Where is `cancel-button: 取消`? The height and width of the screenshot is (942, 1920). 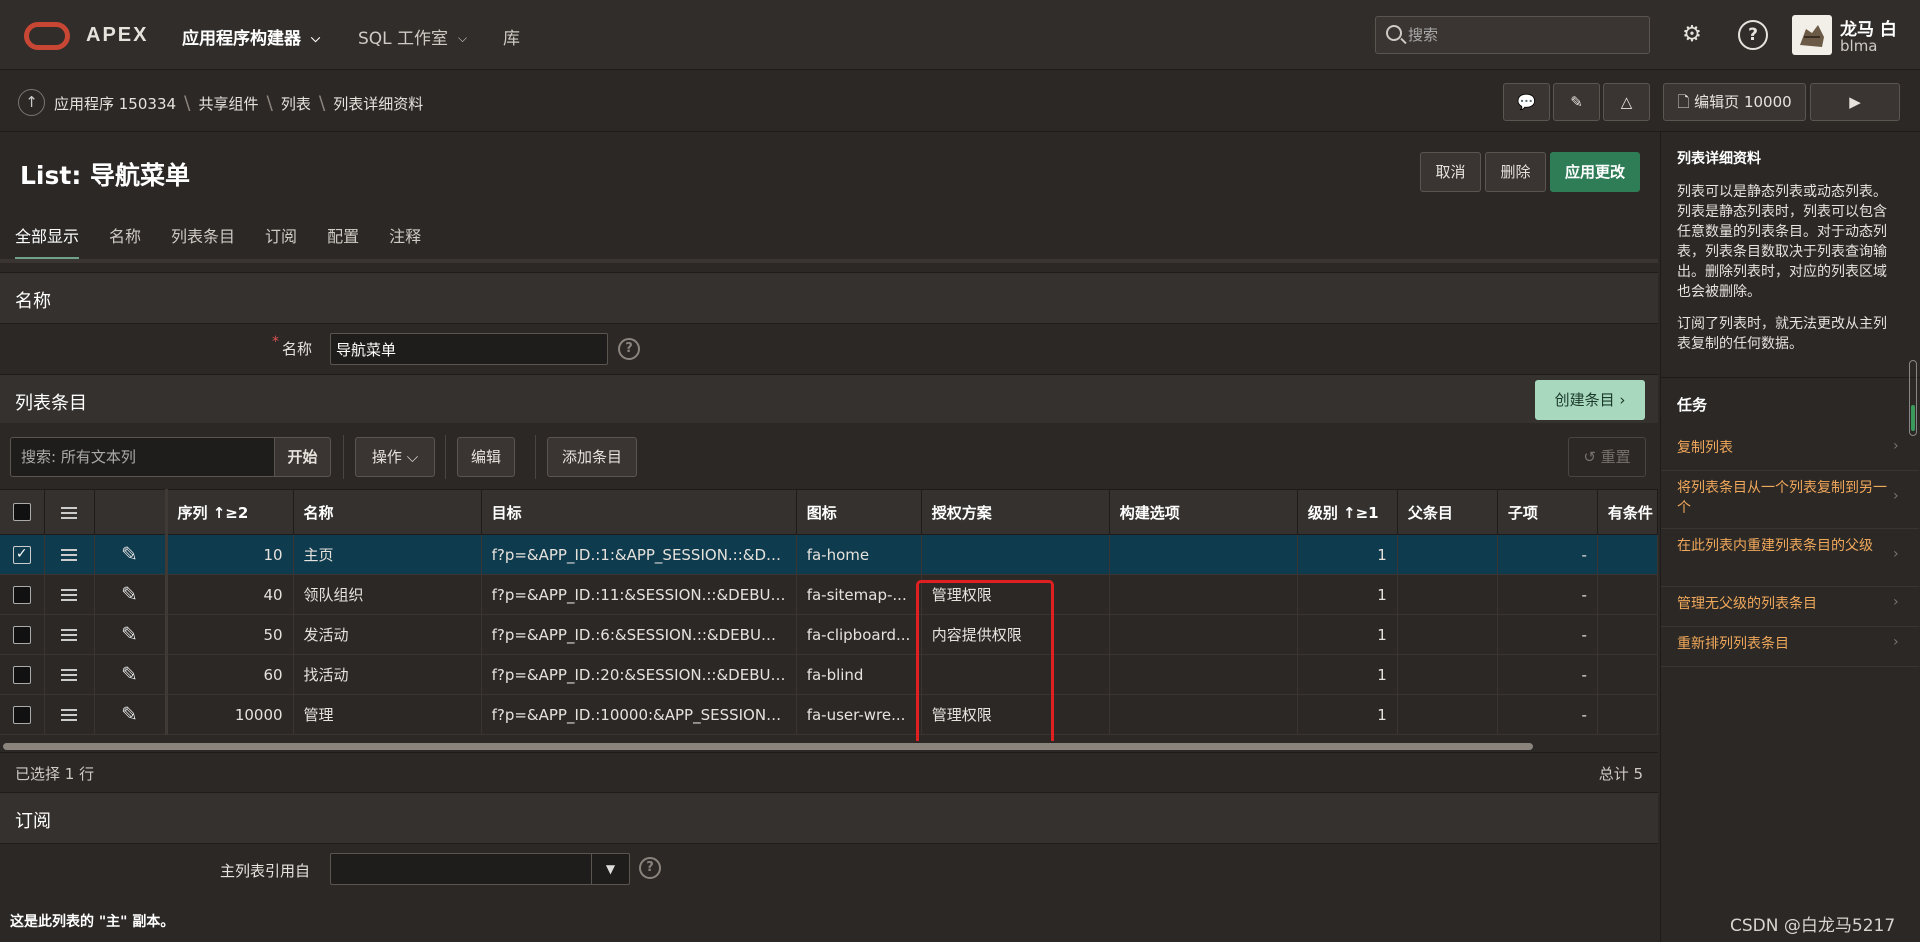 cancel-button: 取消 is located at coordinates (1450, 172).